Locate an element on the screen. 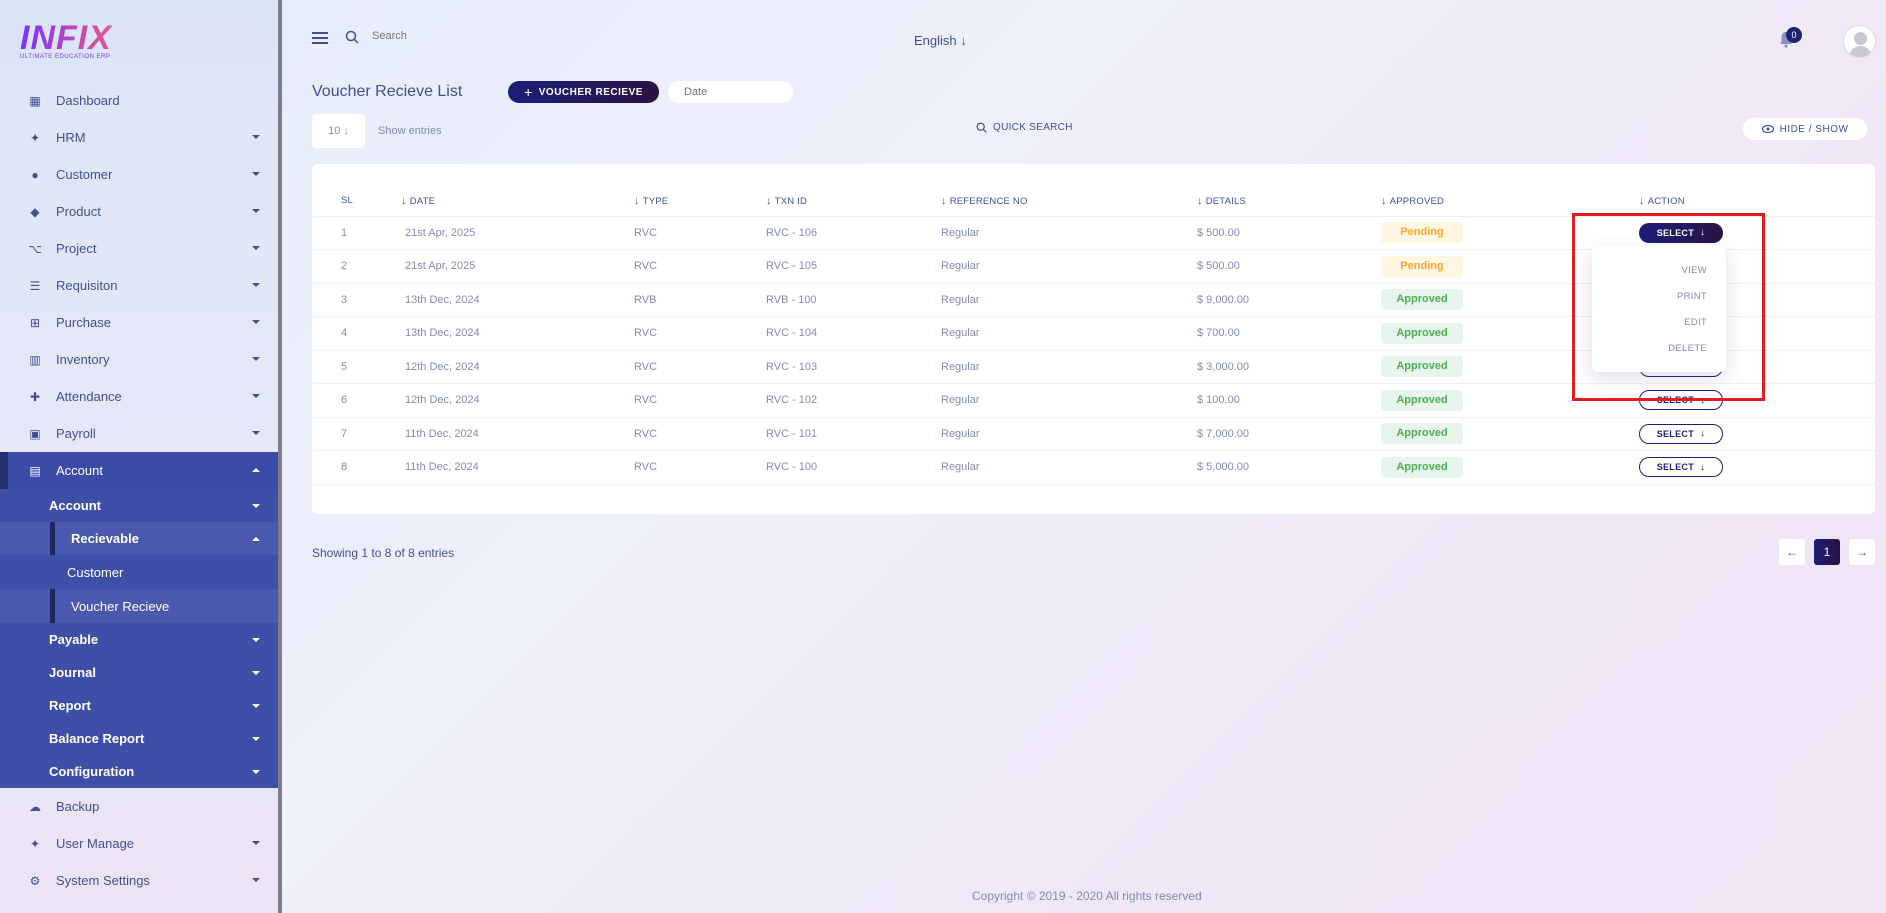 The height and width of the screenshot is (913, 1886). cell-sl: 8 is located at coordinates (344, 467).